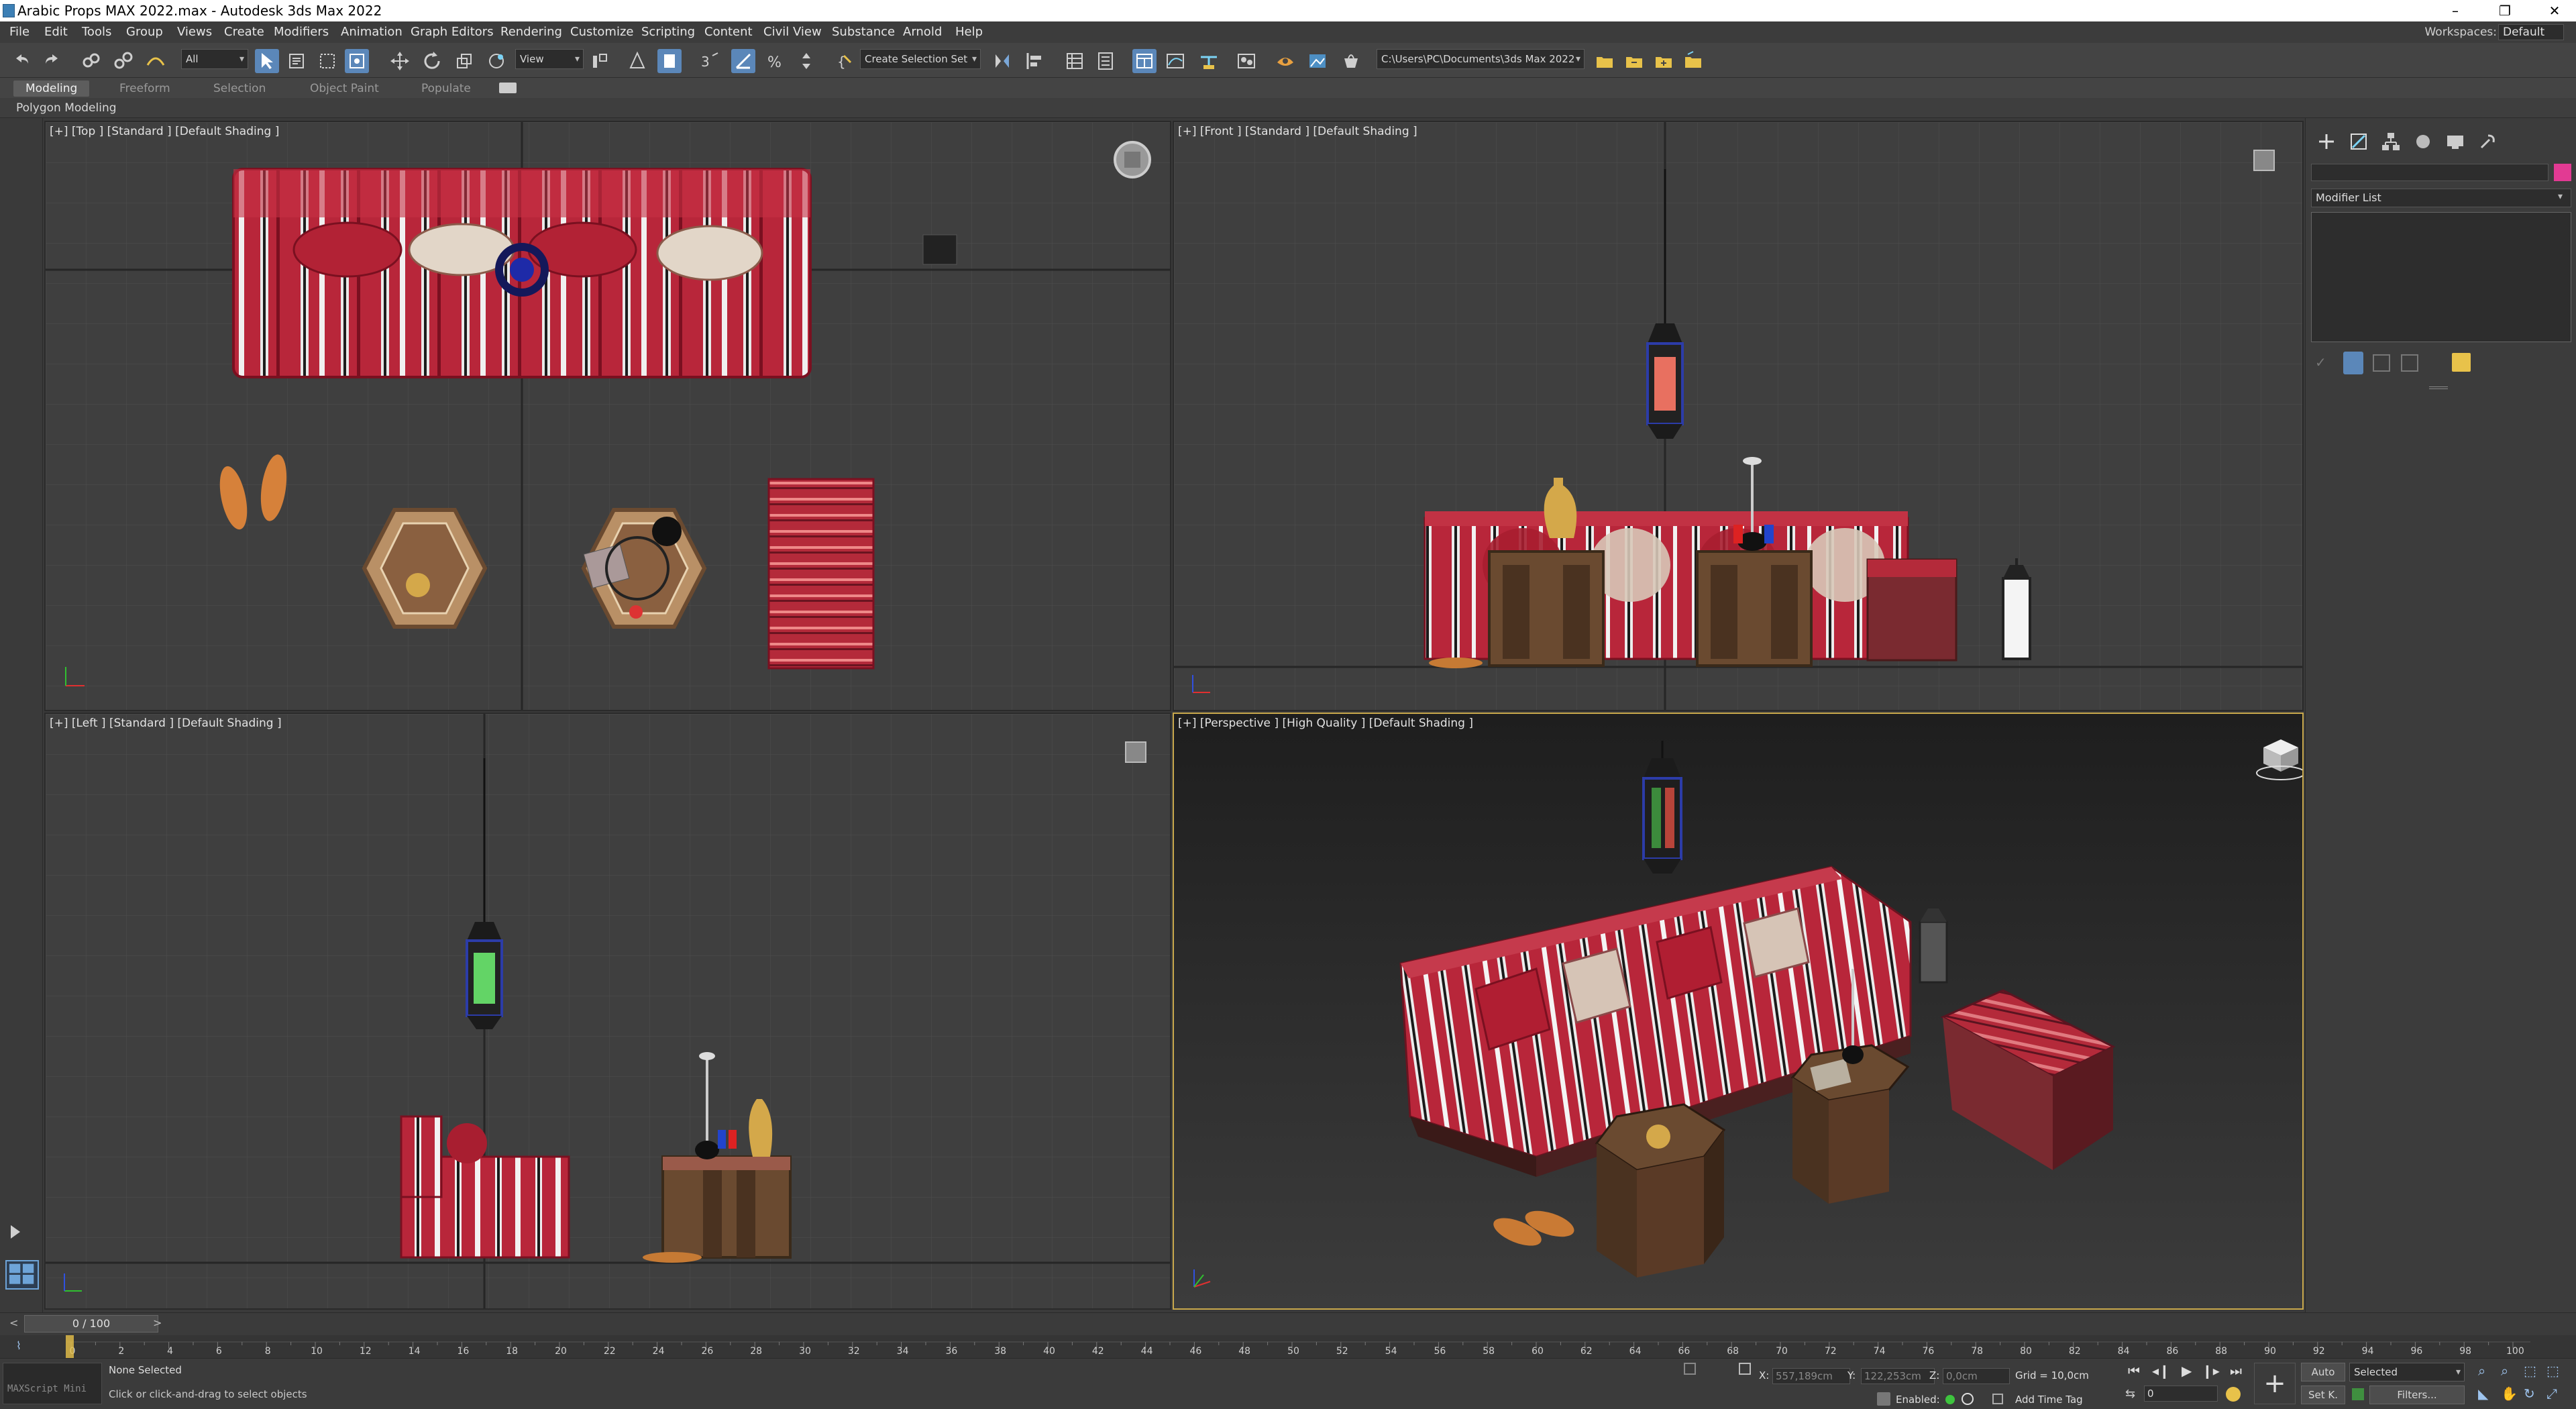 The image size is (2576, 1409). Describe the element at coordinates (1075, 61) in the screenshot. I see `scene-explorer-icon` at that location.